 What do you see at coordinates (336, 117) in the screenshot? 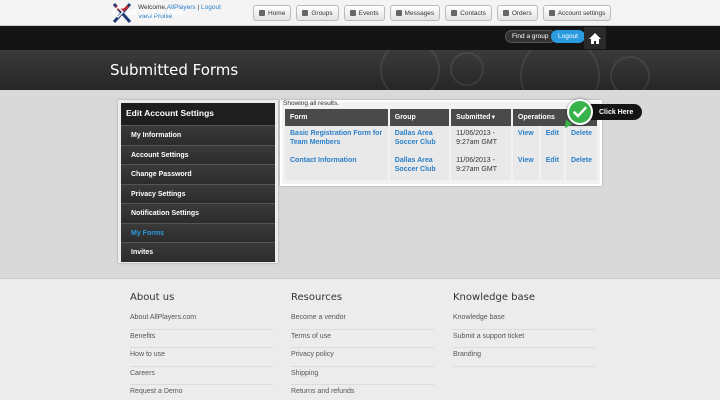
I see `column-header-form: Form` at bounding box center [336, 117].